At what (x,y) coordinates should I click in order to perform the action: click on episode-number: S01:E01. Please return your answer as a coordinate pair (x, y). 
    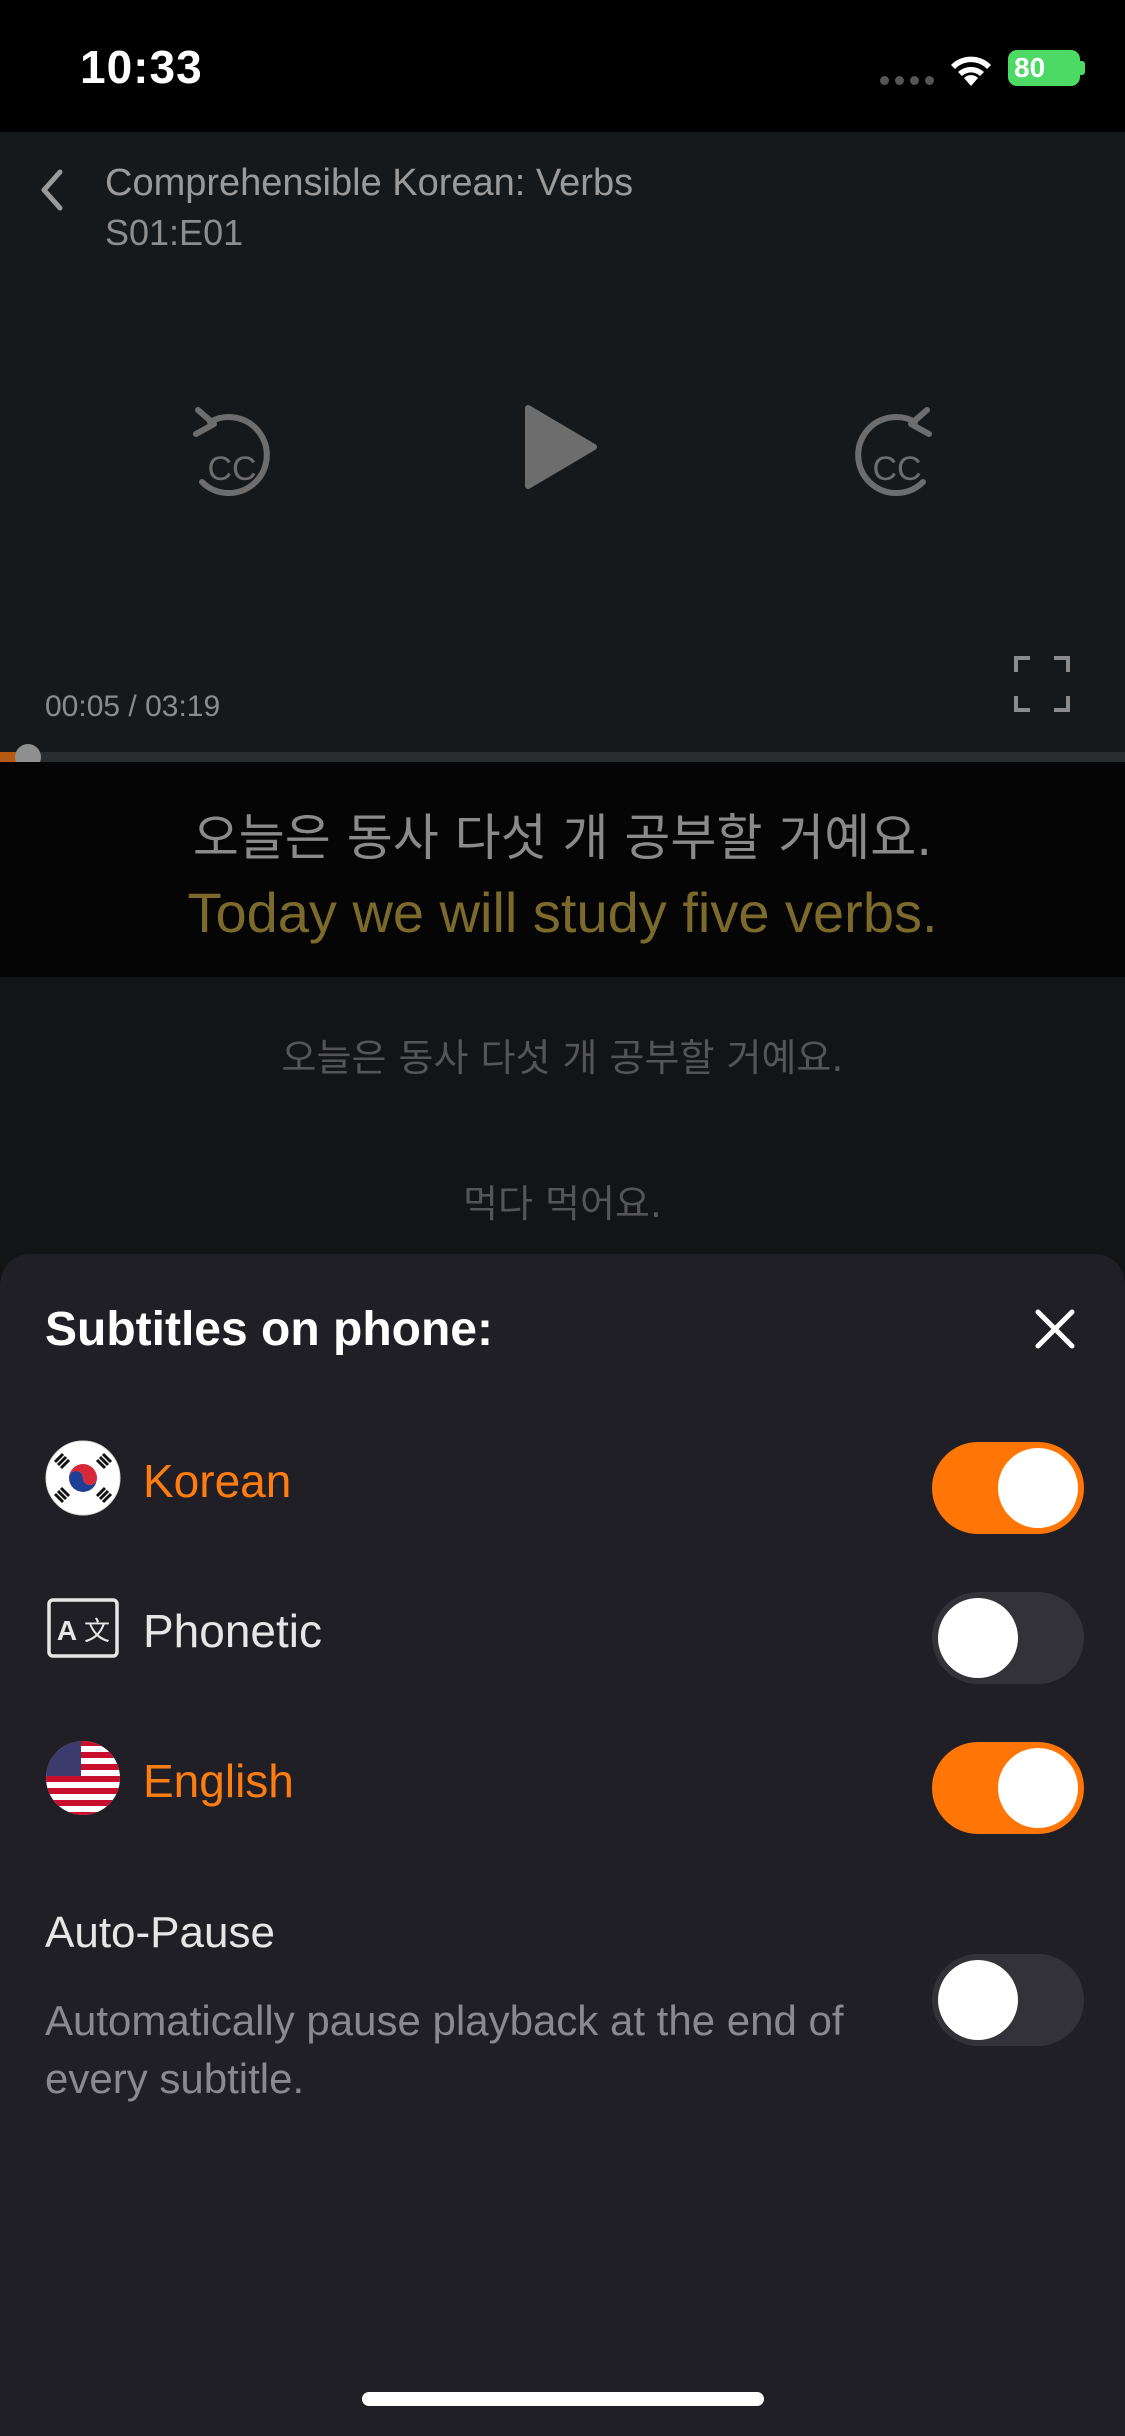
    Looking at the image, I should click on (174, 232).